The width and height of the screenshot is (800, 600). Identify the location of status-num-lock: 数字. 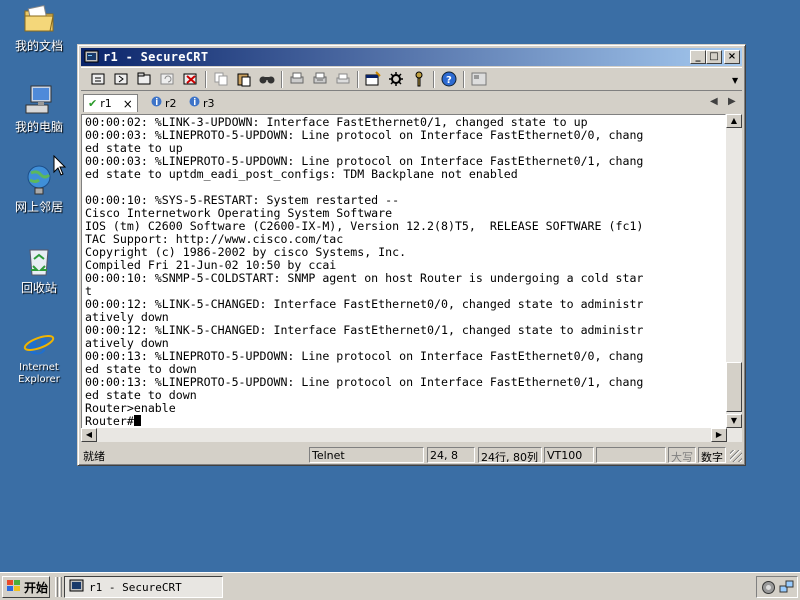
(712, 455).